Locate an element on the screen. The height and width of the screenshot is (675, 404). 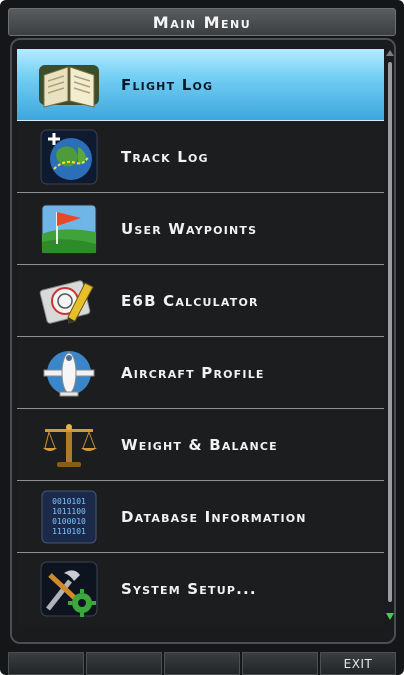
e6b-calculator-icon is located at coordinates (69, 301).